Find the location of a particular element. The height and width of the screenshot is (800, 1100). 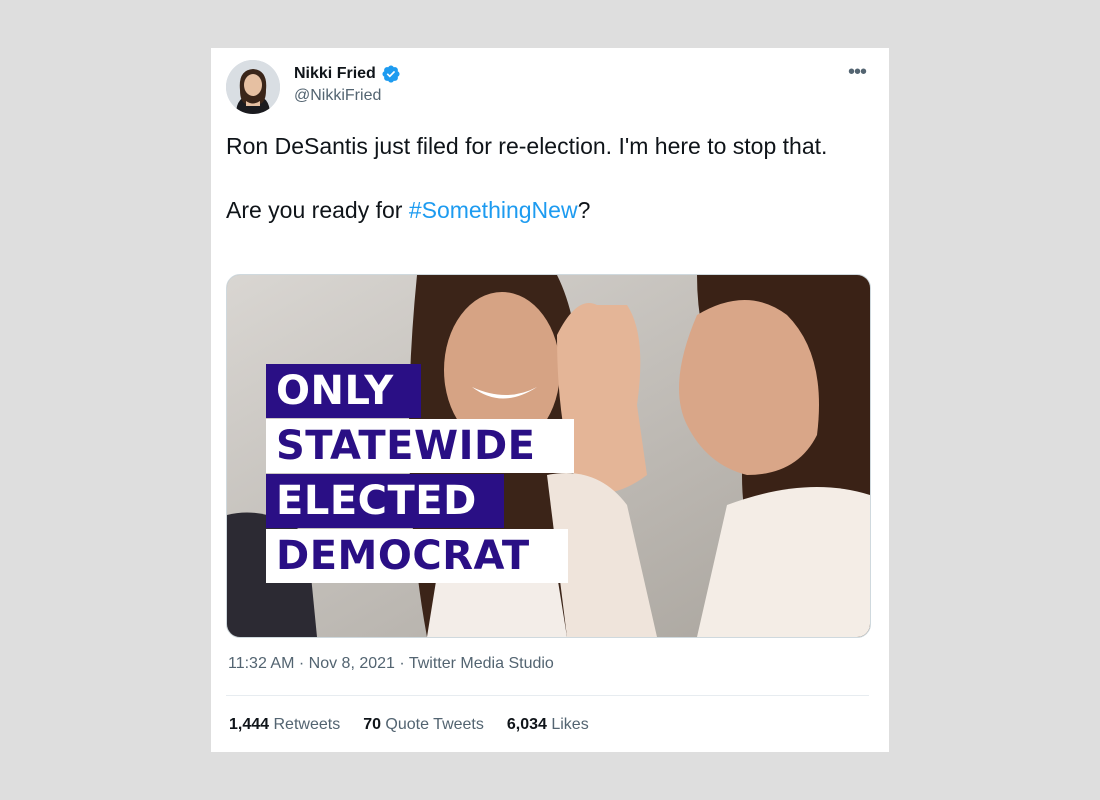

author-name: Nikki Fried is located at coordinates (335, 74).